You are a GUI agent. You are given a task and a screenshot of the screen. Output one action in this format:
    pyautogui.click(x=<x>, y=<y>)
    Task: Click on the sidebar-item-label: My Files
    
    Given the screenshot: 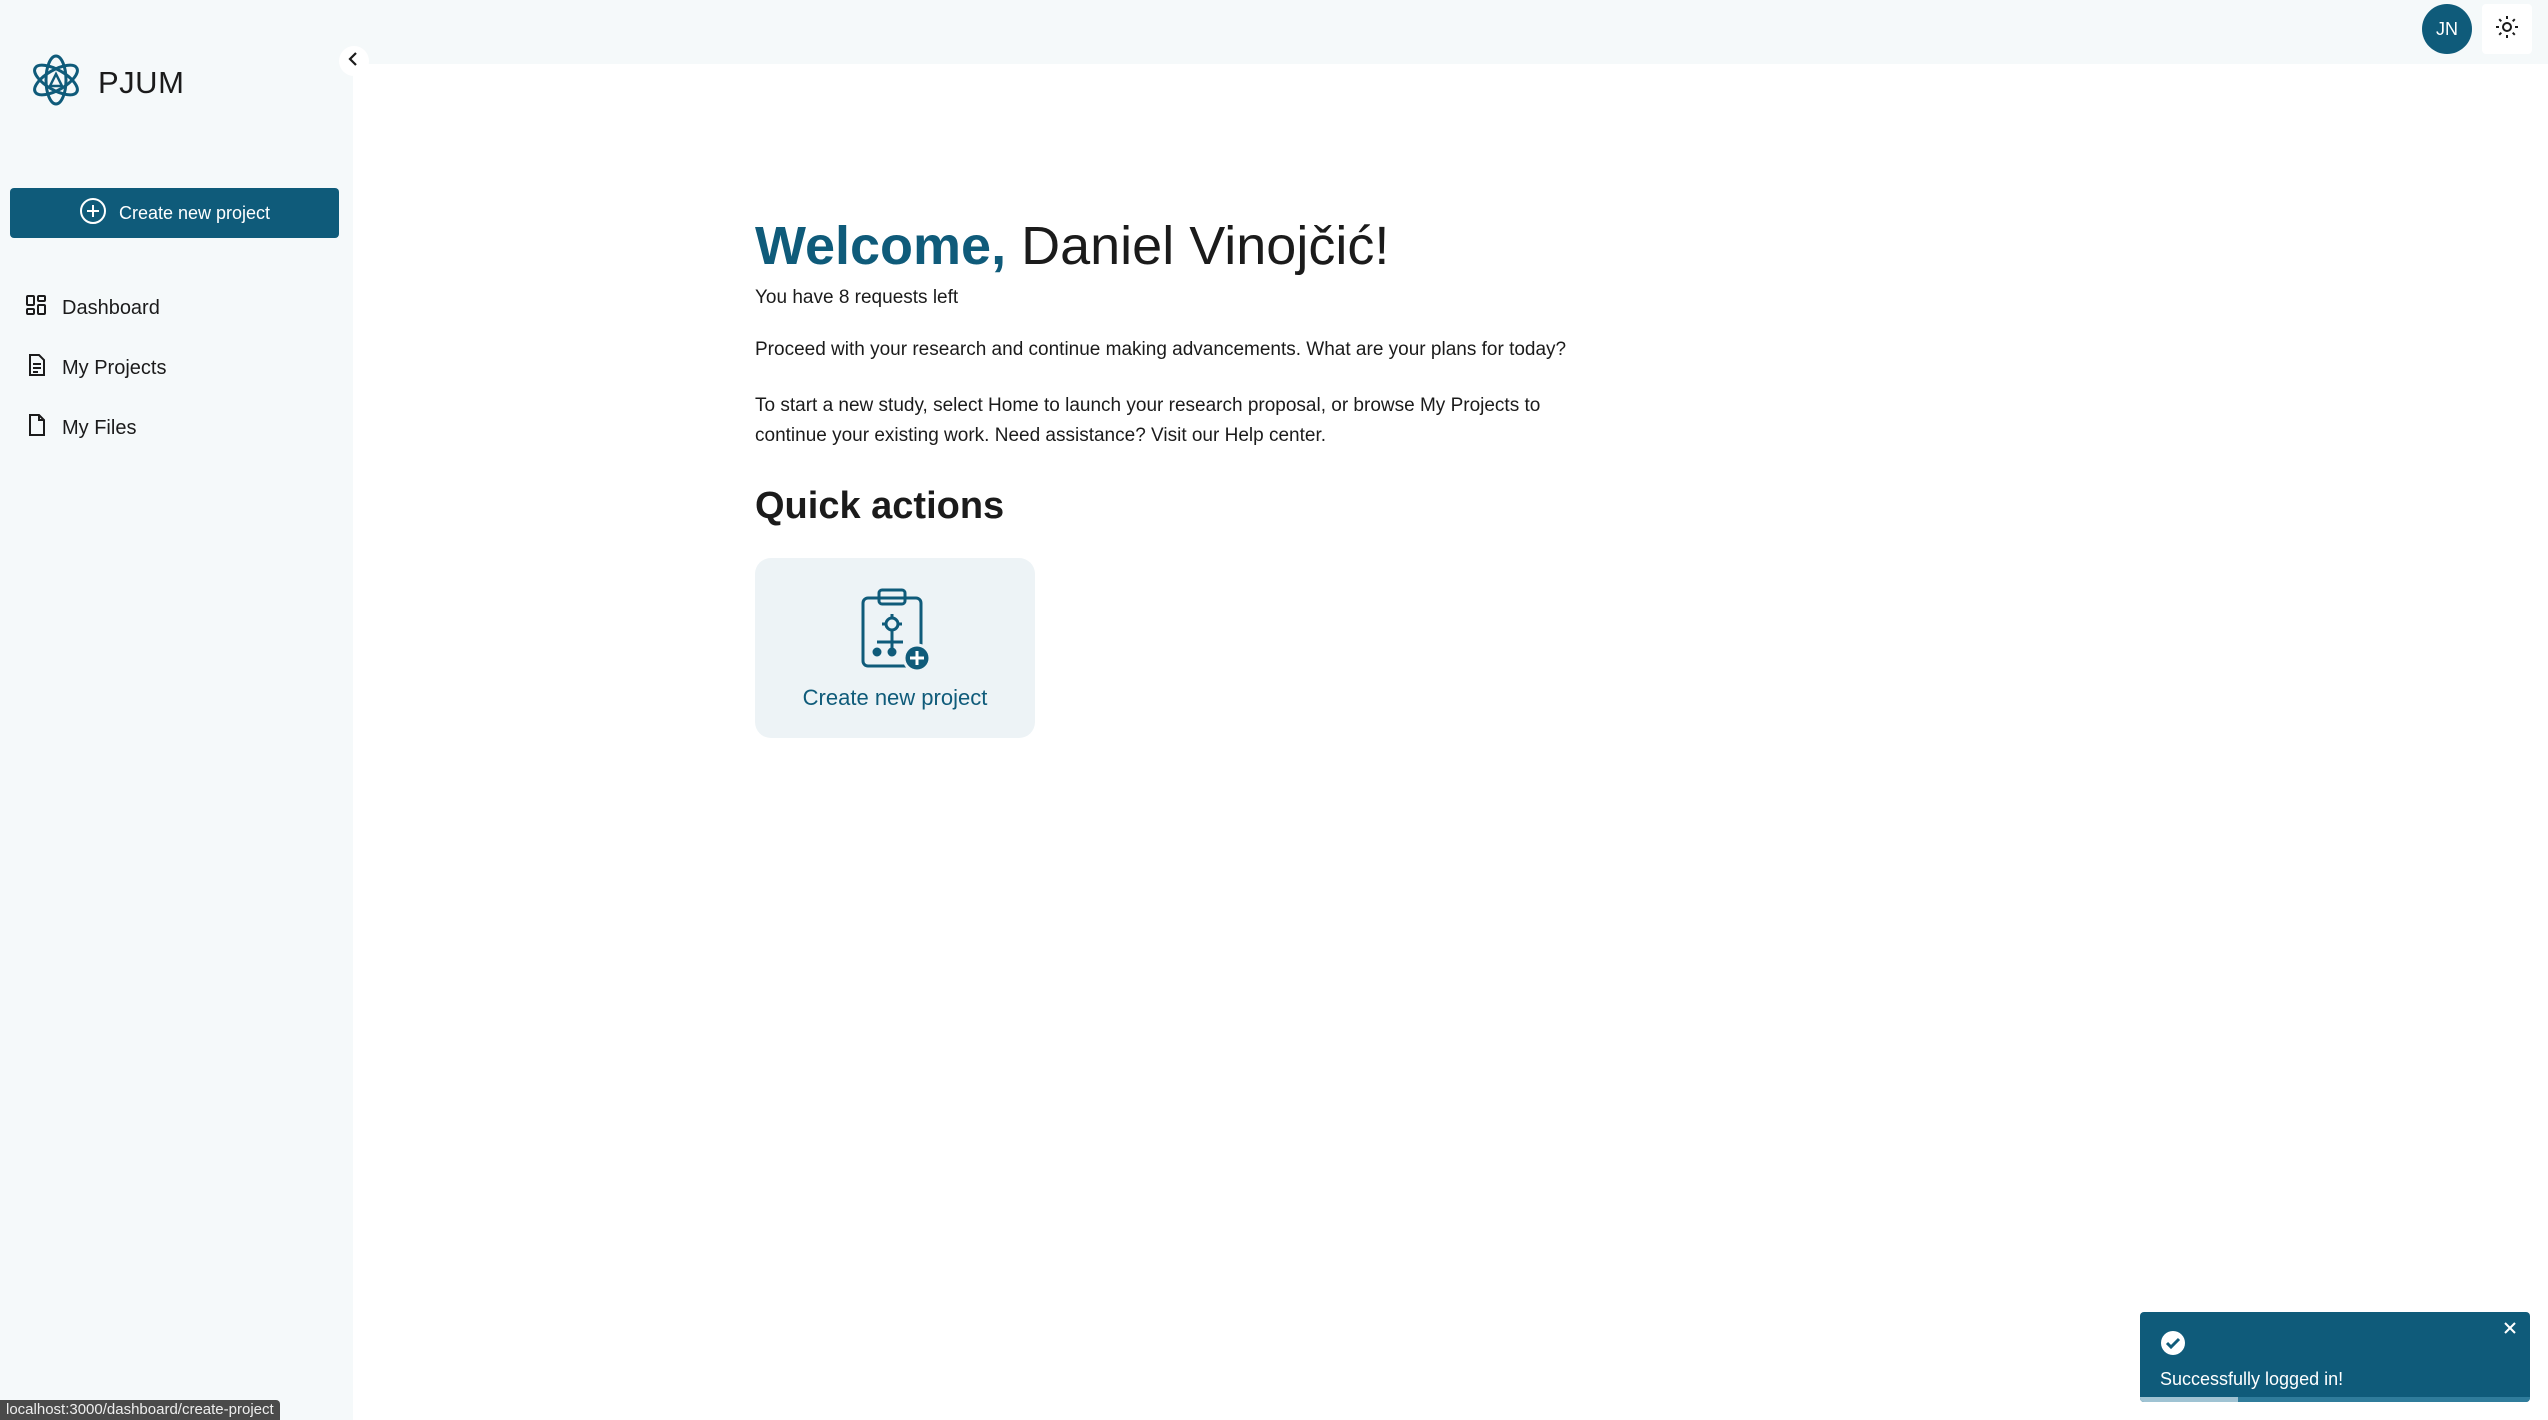 What is the action you would take?
    pyautogui.click(x=99, y=427)
    